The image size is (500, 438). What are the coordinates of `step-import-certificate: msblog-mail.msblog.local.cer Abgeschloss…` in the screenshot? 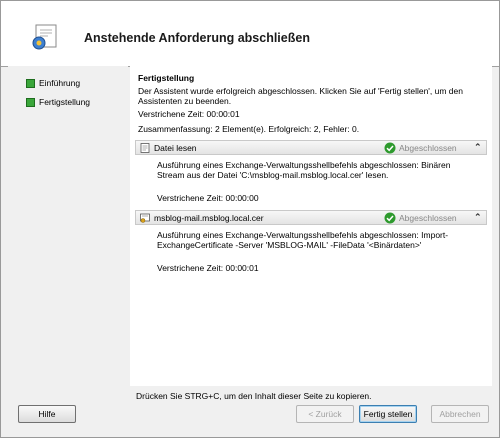 It's located at (311, 245).